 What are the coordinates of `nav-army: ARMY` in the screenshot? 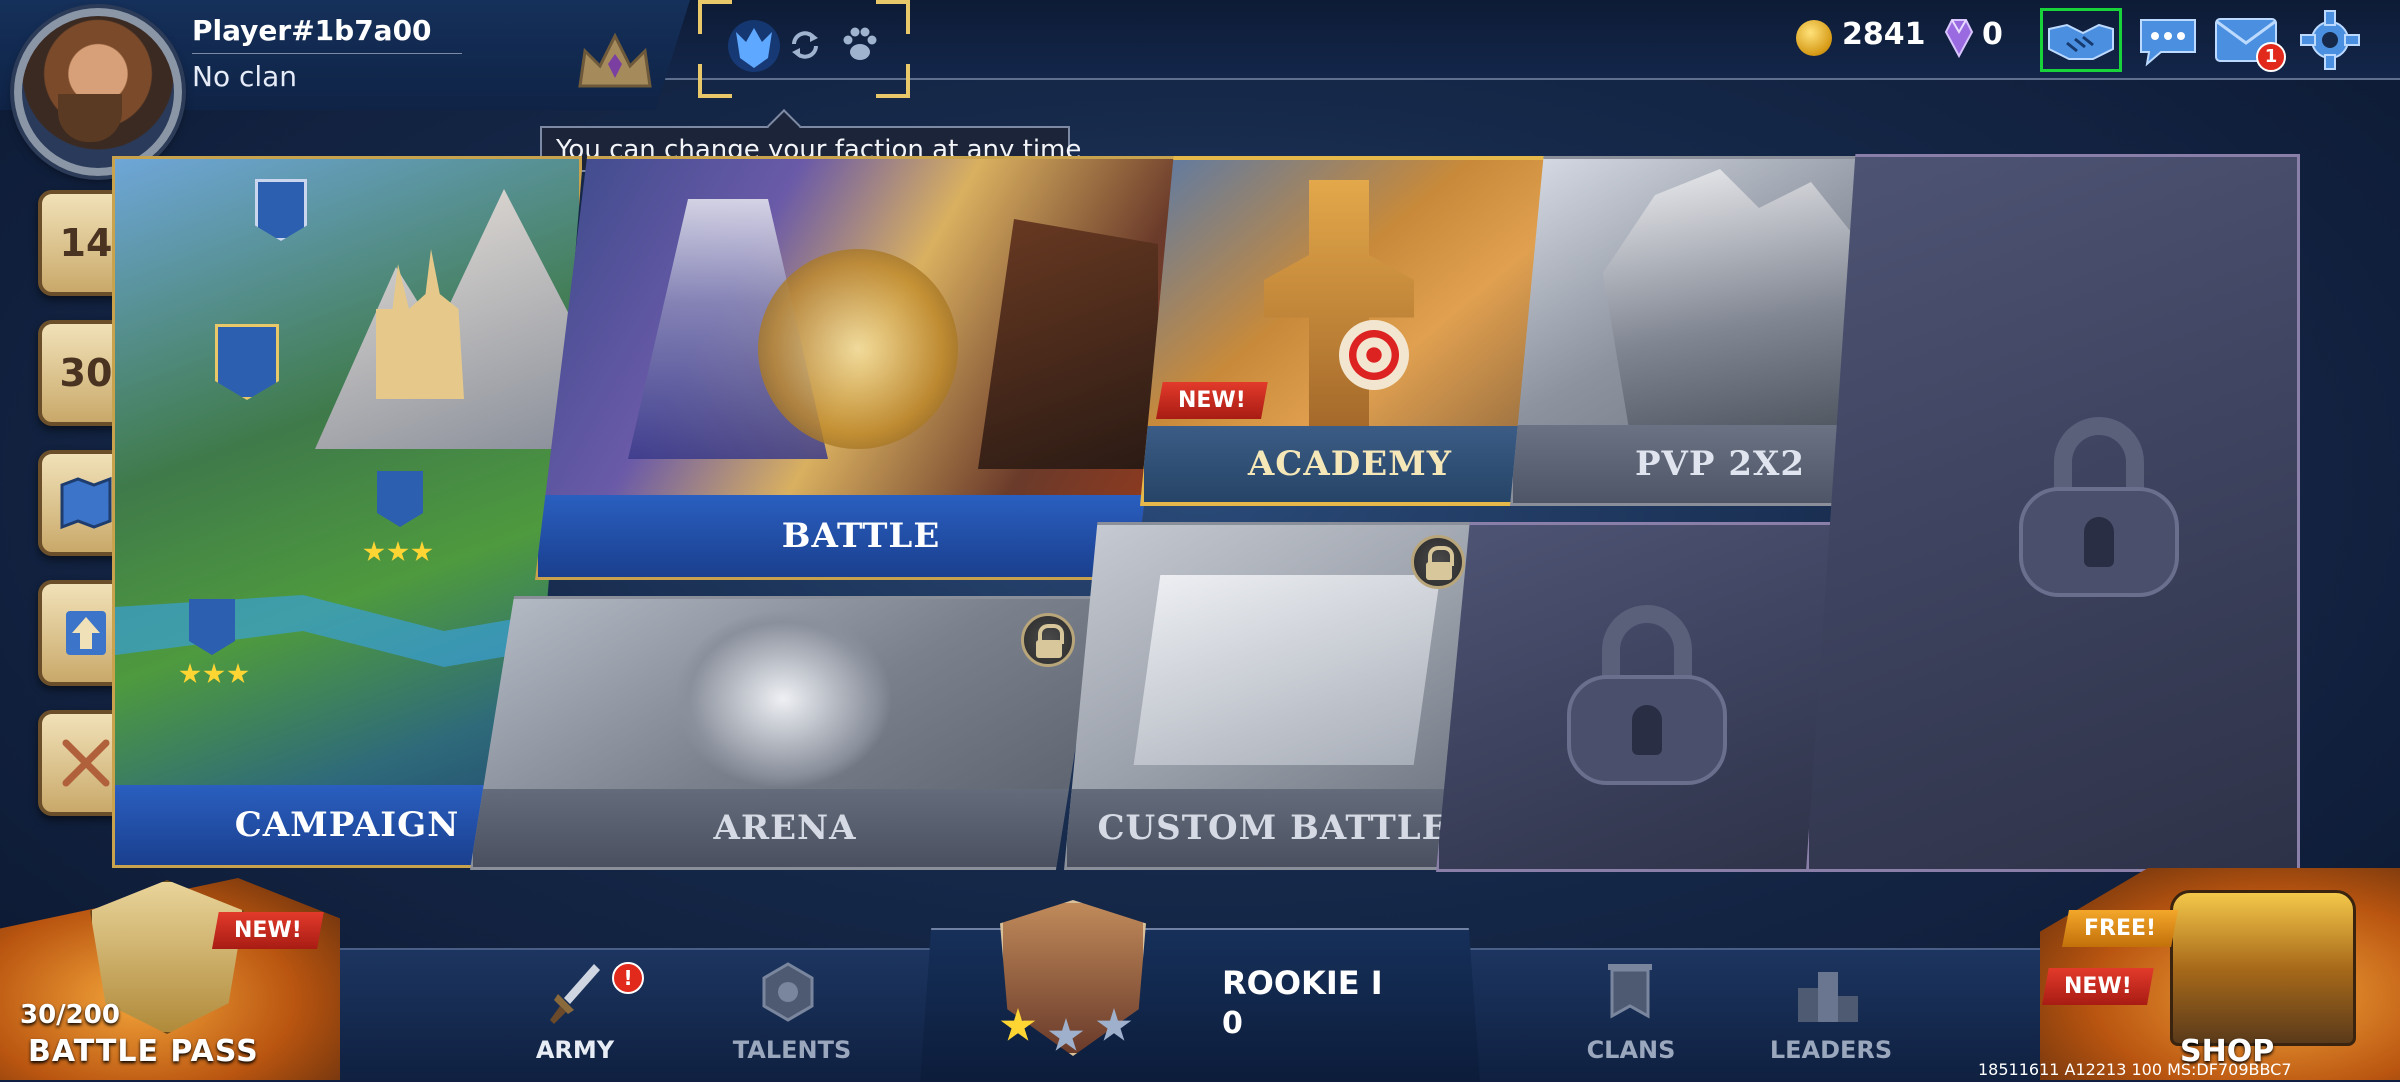 It's located at (575, 1050).